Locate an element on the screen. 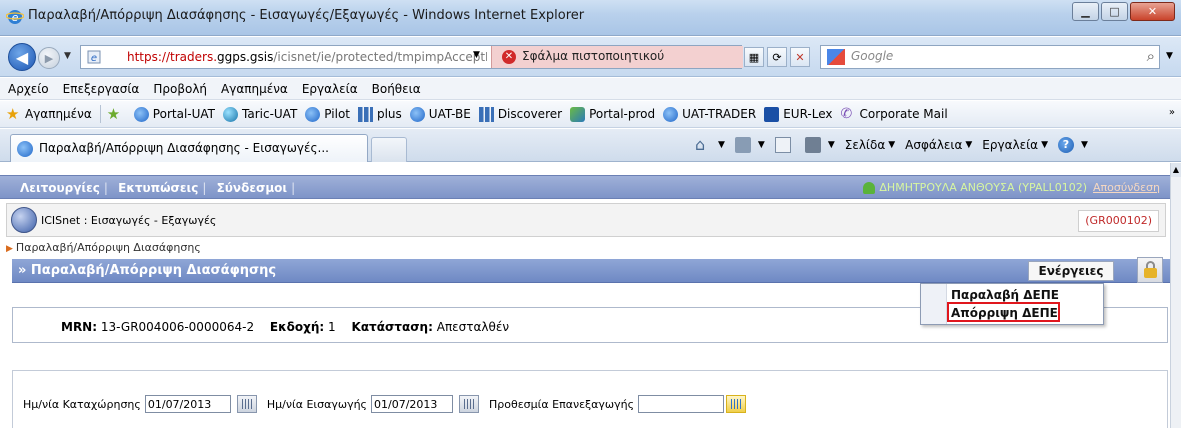  help-button: ? ▼ is located at coordinates (1073, 145).